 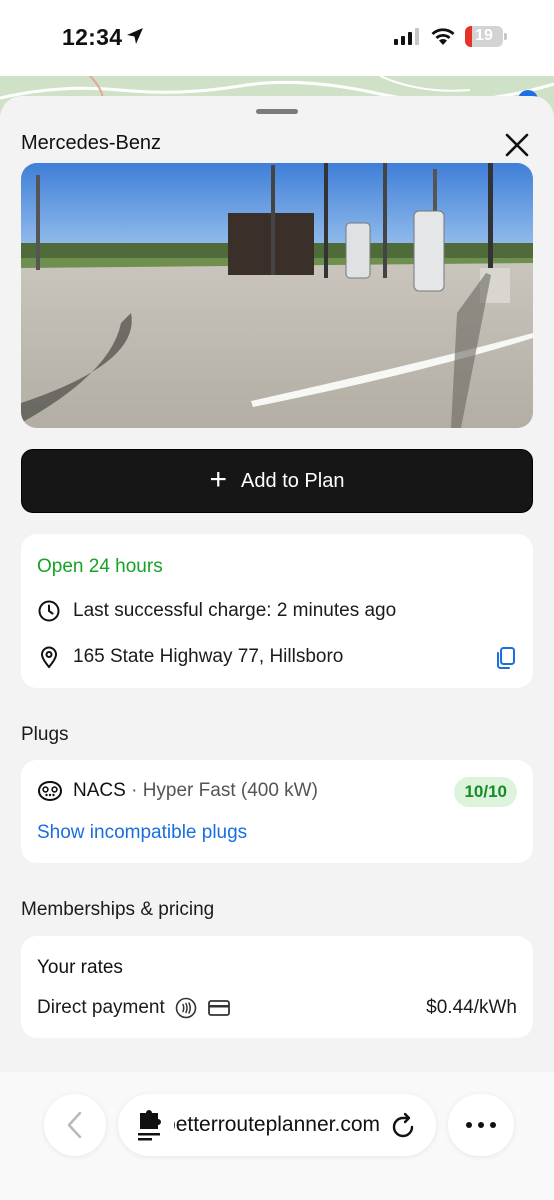 I want to click on browser-toolbar: abetterrouteplanner.com, so click(x=277, y=1136).